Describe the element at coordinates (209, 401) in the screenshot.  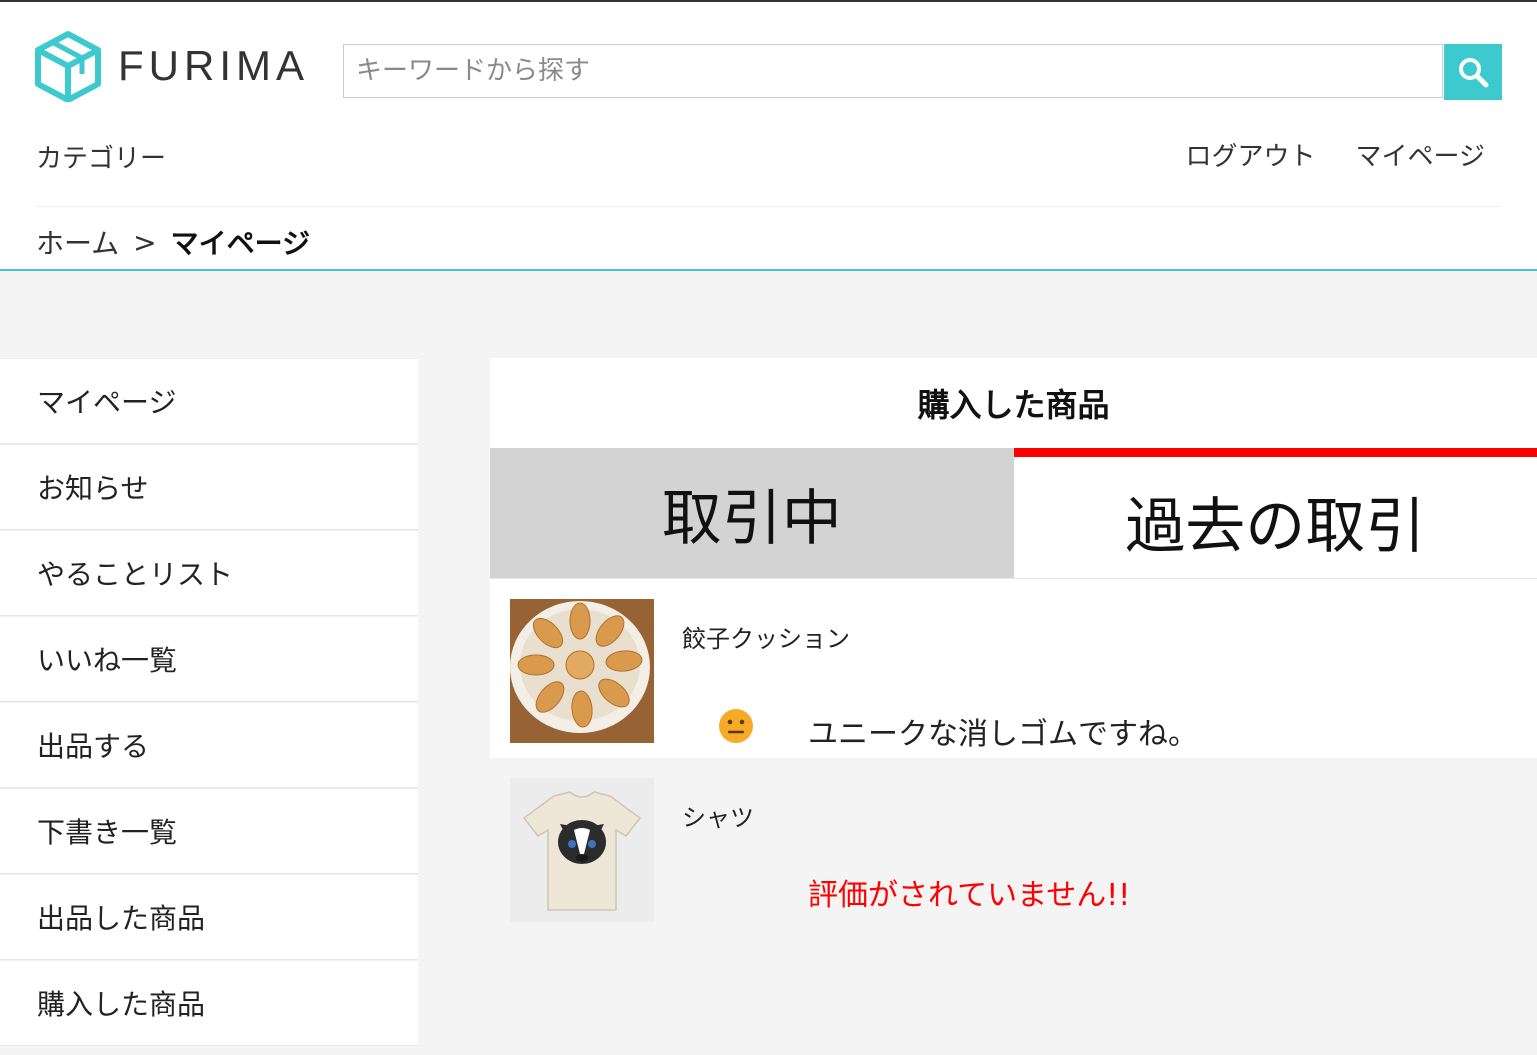
I see `sidebar-item-mypage: マイページ` at that location.